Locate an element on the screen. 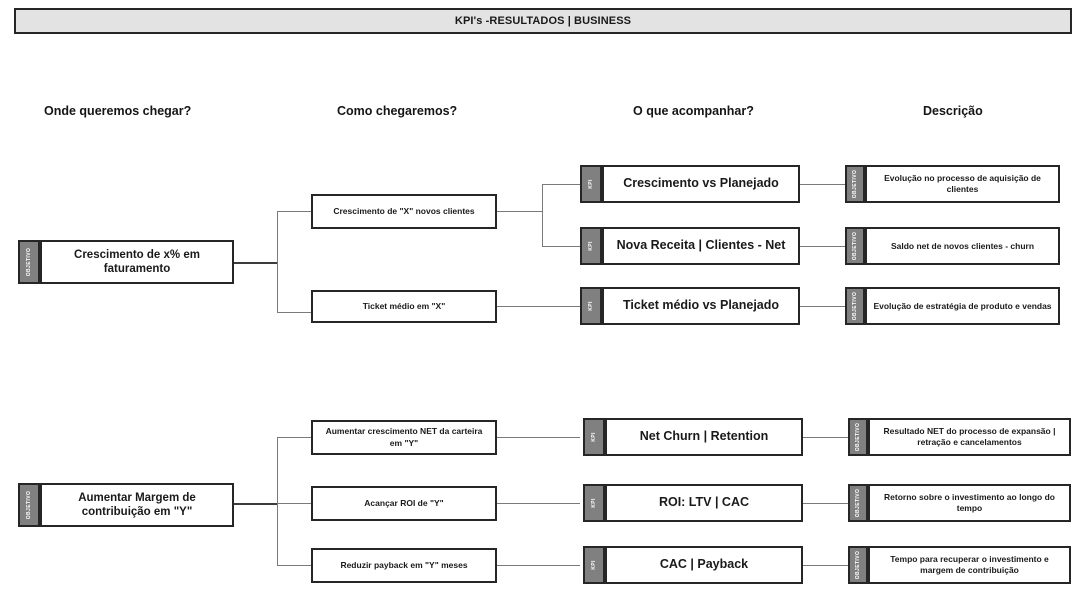  connector-s1-kpi2-to-desc2 is located at coordinates (822, 246).